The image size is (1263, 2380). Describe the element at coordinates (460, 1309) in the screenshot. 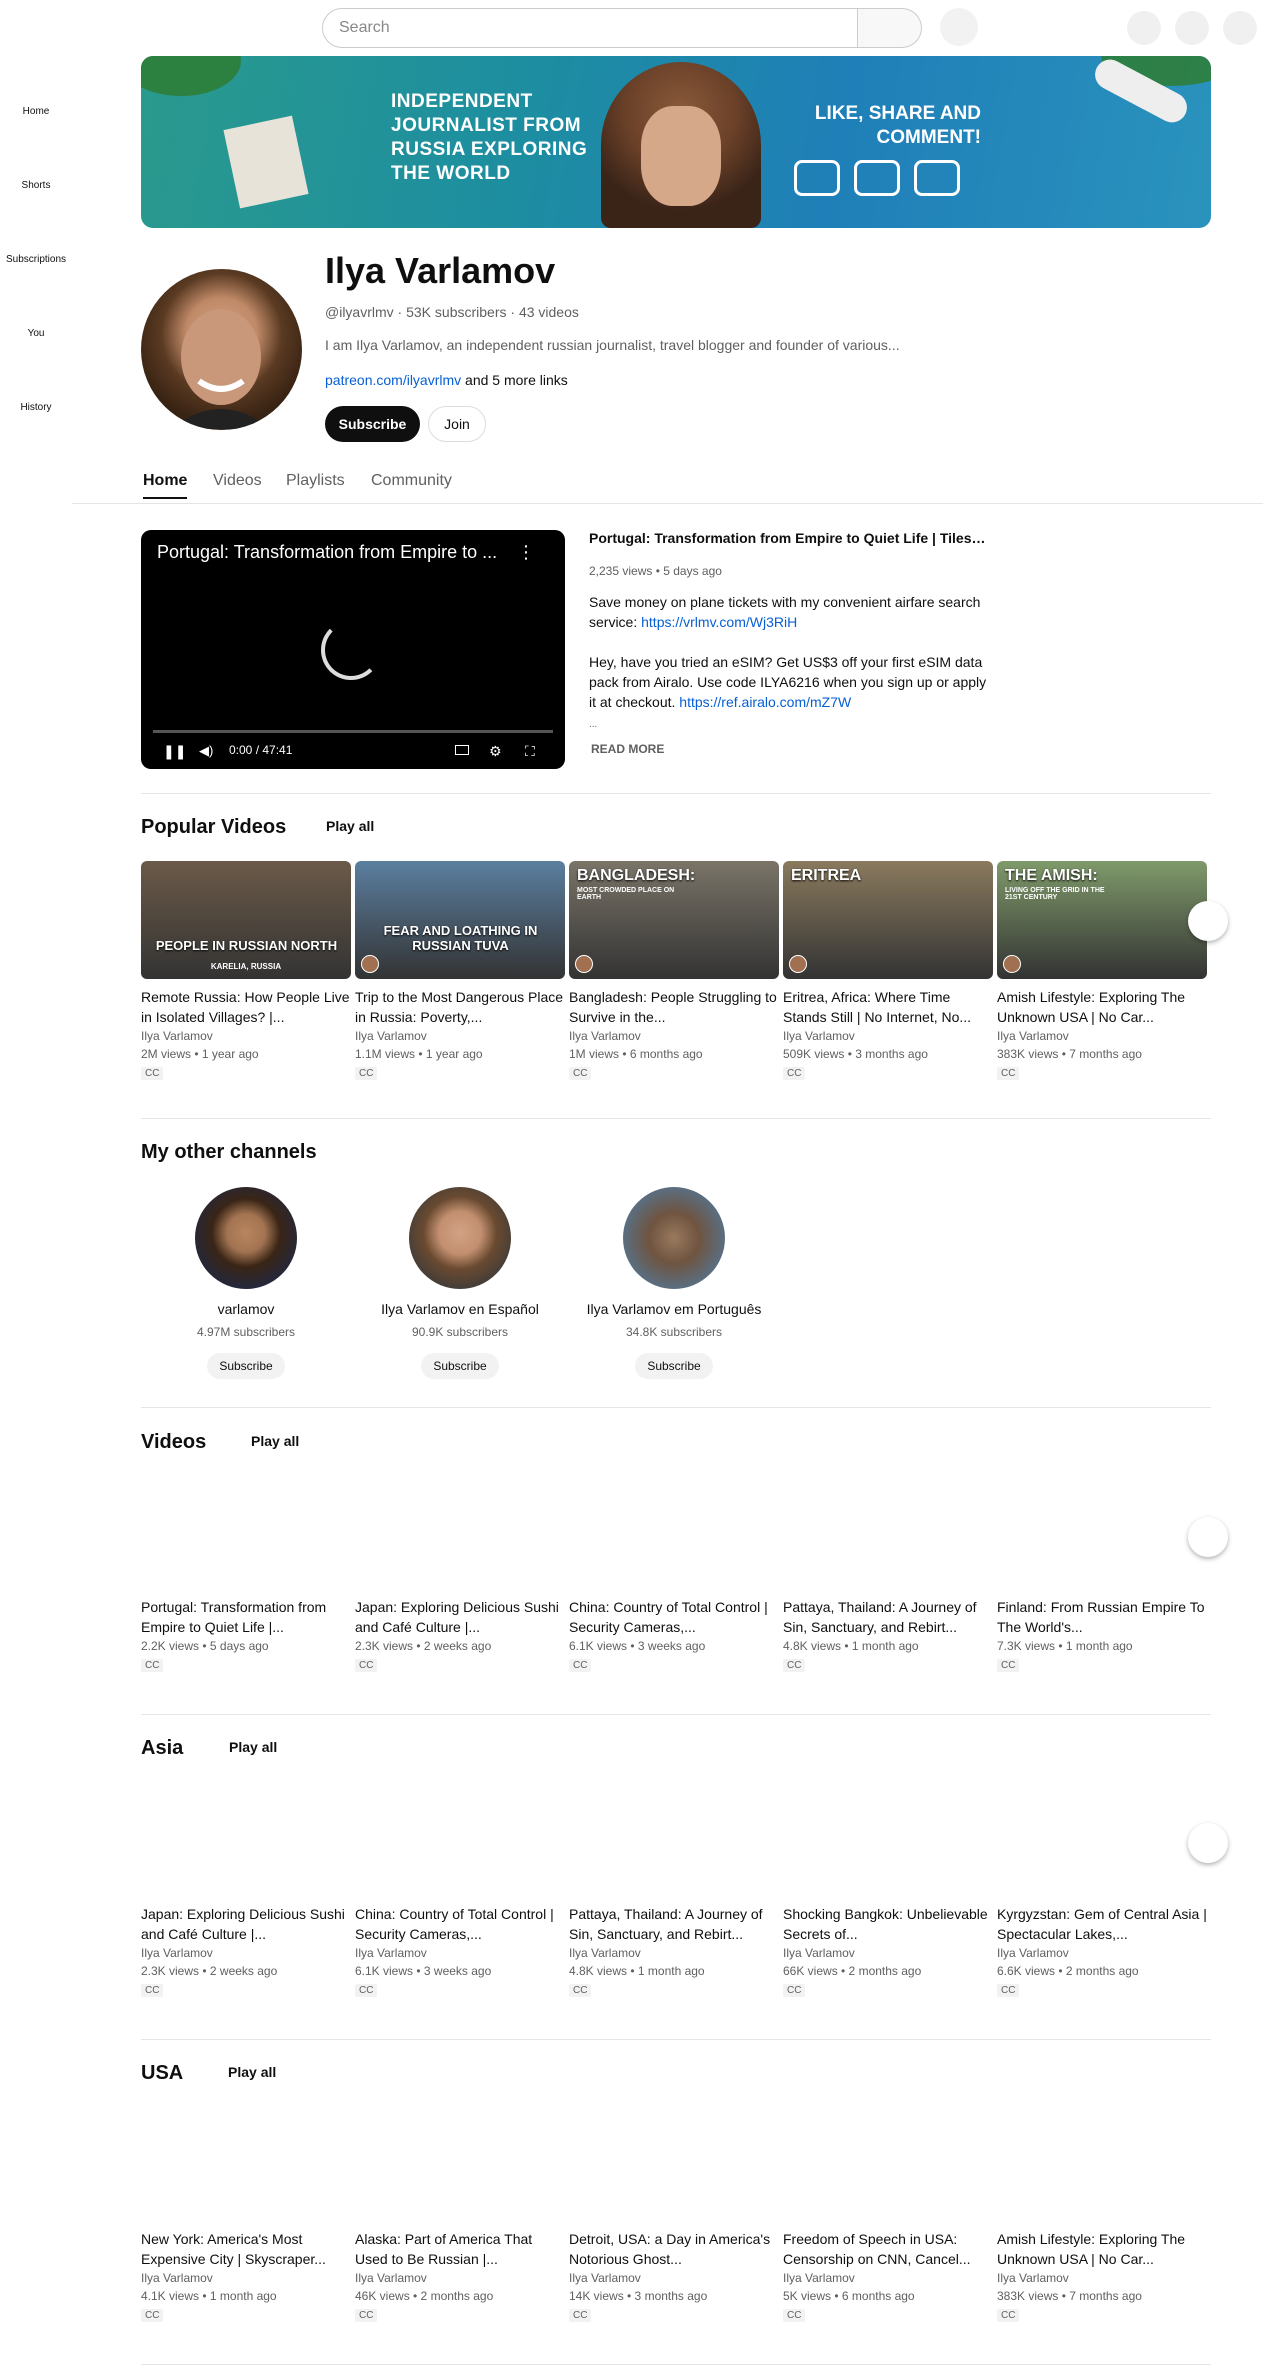

I see `other-channel-name: Ilya Varlamov en Español` at that location.